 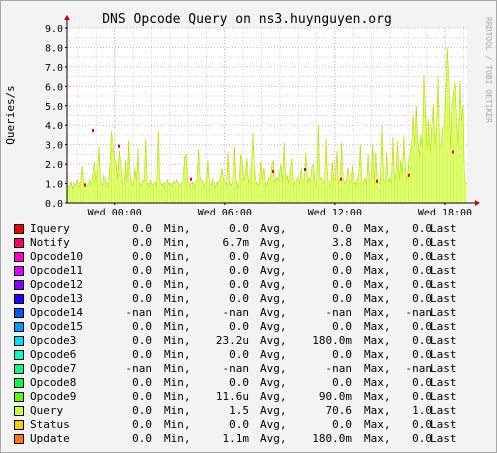 What do you see at coordinates (67, 17) in the screenshot?
I see `y-axis-arrow` at bounding box center [67, 17].